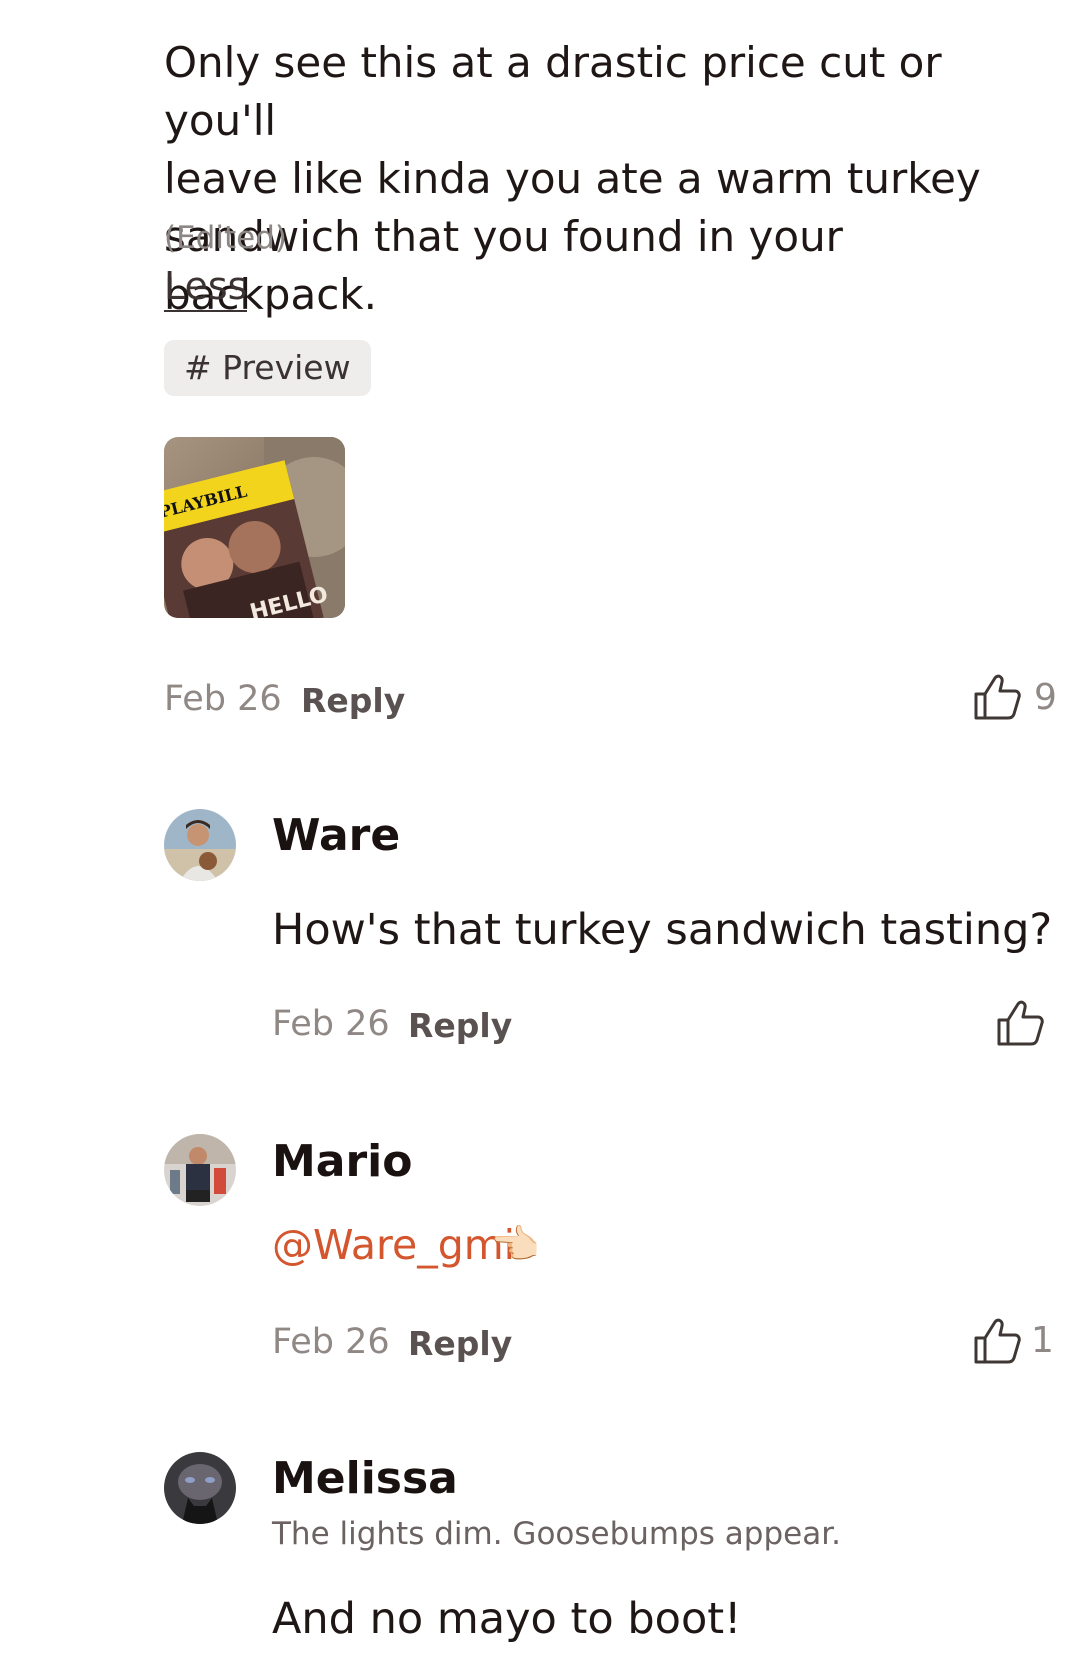 The height and width of the screenshot is (1666, 1089). Describe the element at coordinates (353, 700) in the screenshot. I see `reply-button: Reply` at that location.